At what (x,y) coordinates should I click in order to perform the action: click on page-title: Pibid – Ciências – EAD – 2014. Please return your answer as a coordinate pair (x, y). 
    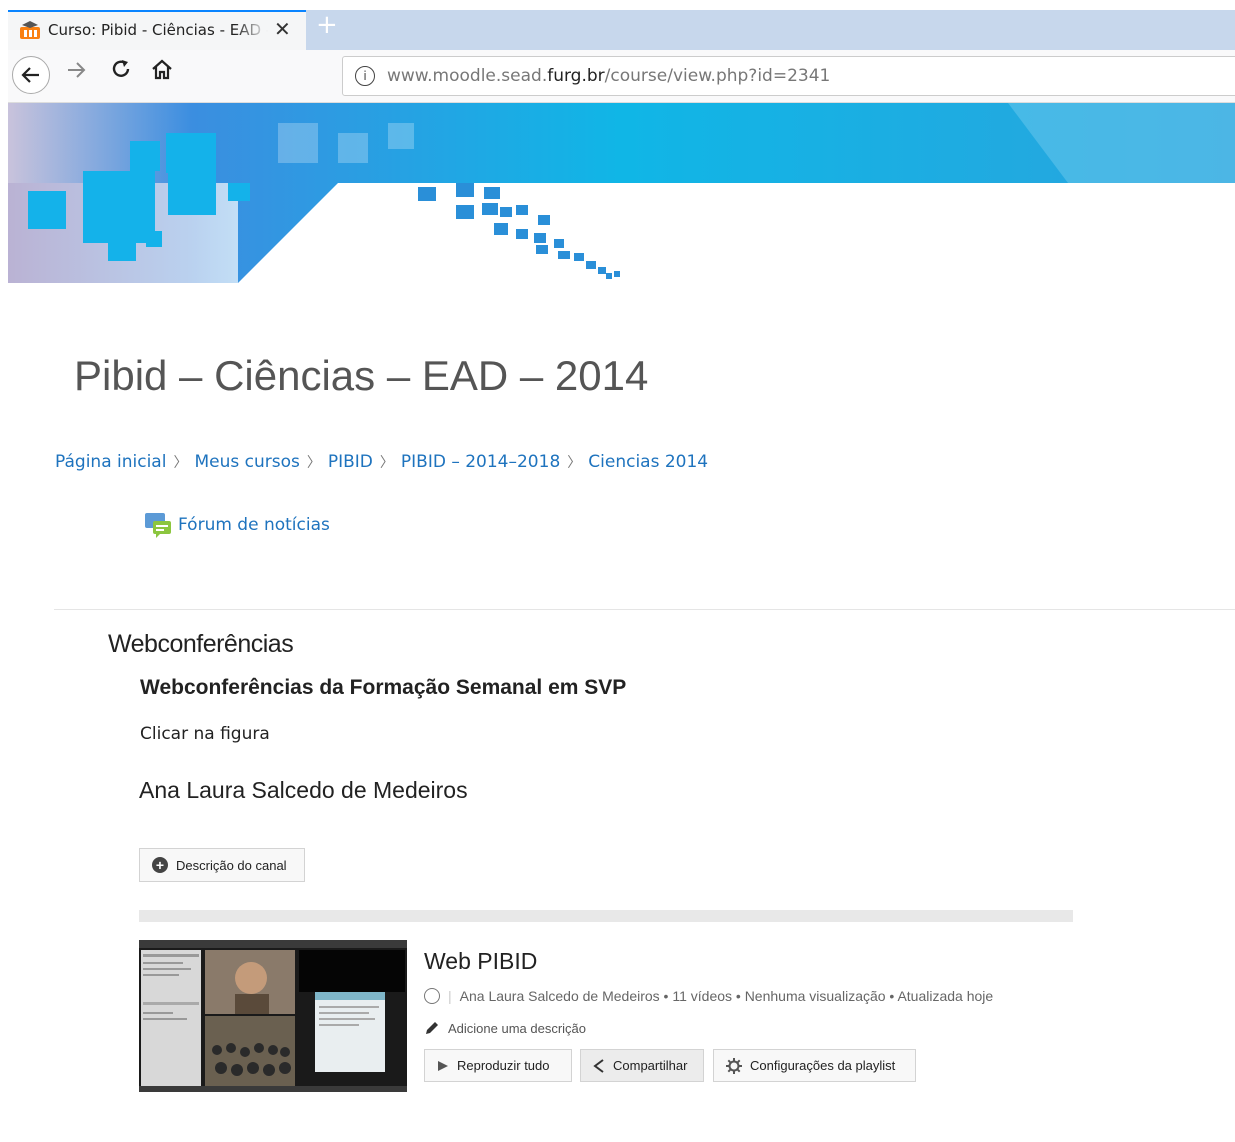
    Looking at the image, I should click on (361, 375).